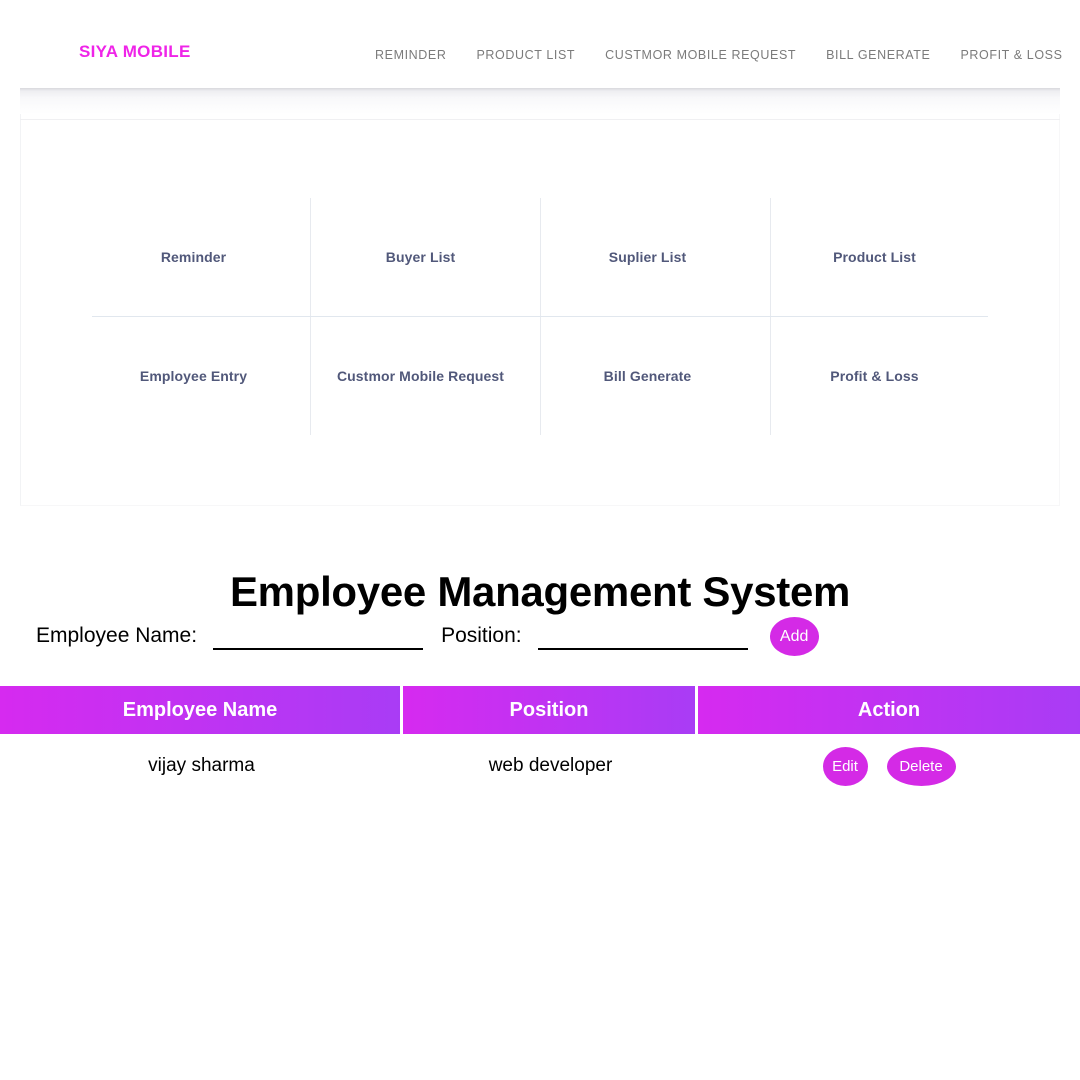  What do you see at coordinates (874, 257) in the screenshot?
I see `grid-item-product-list: Product List` at bounding box center [874, 257].